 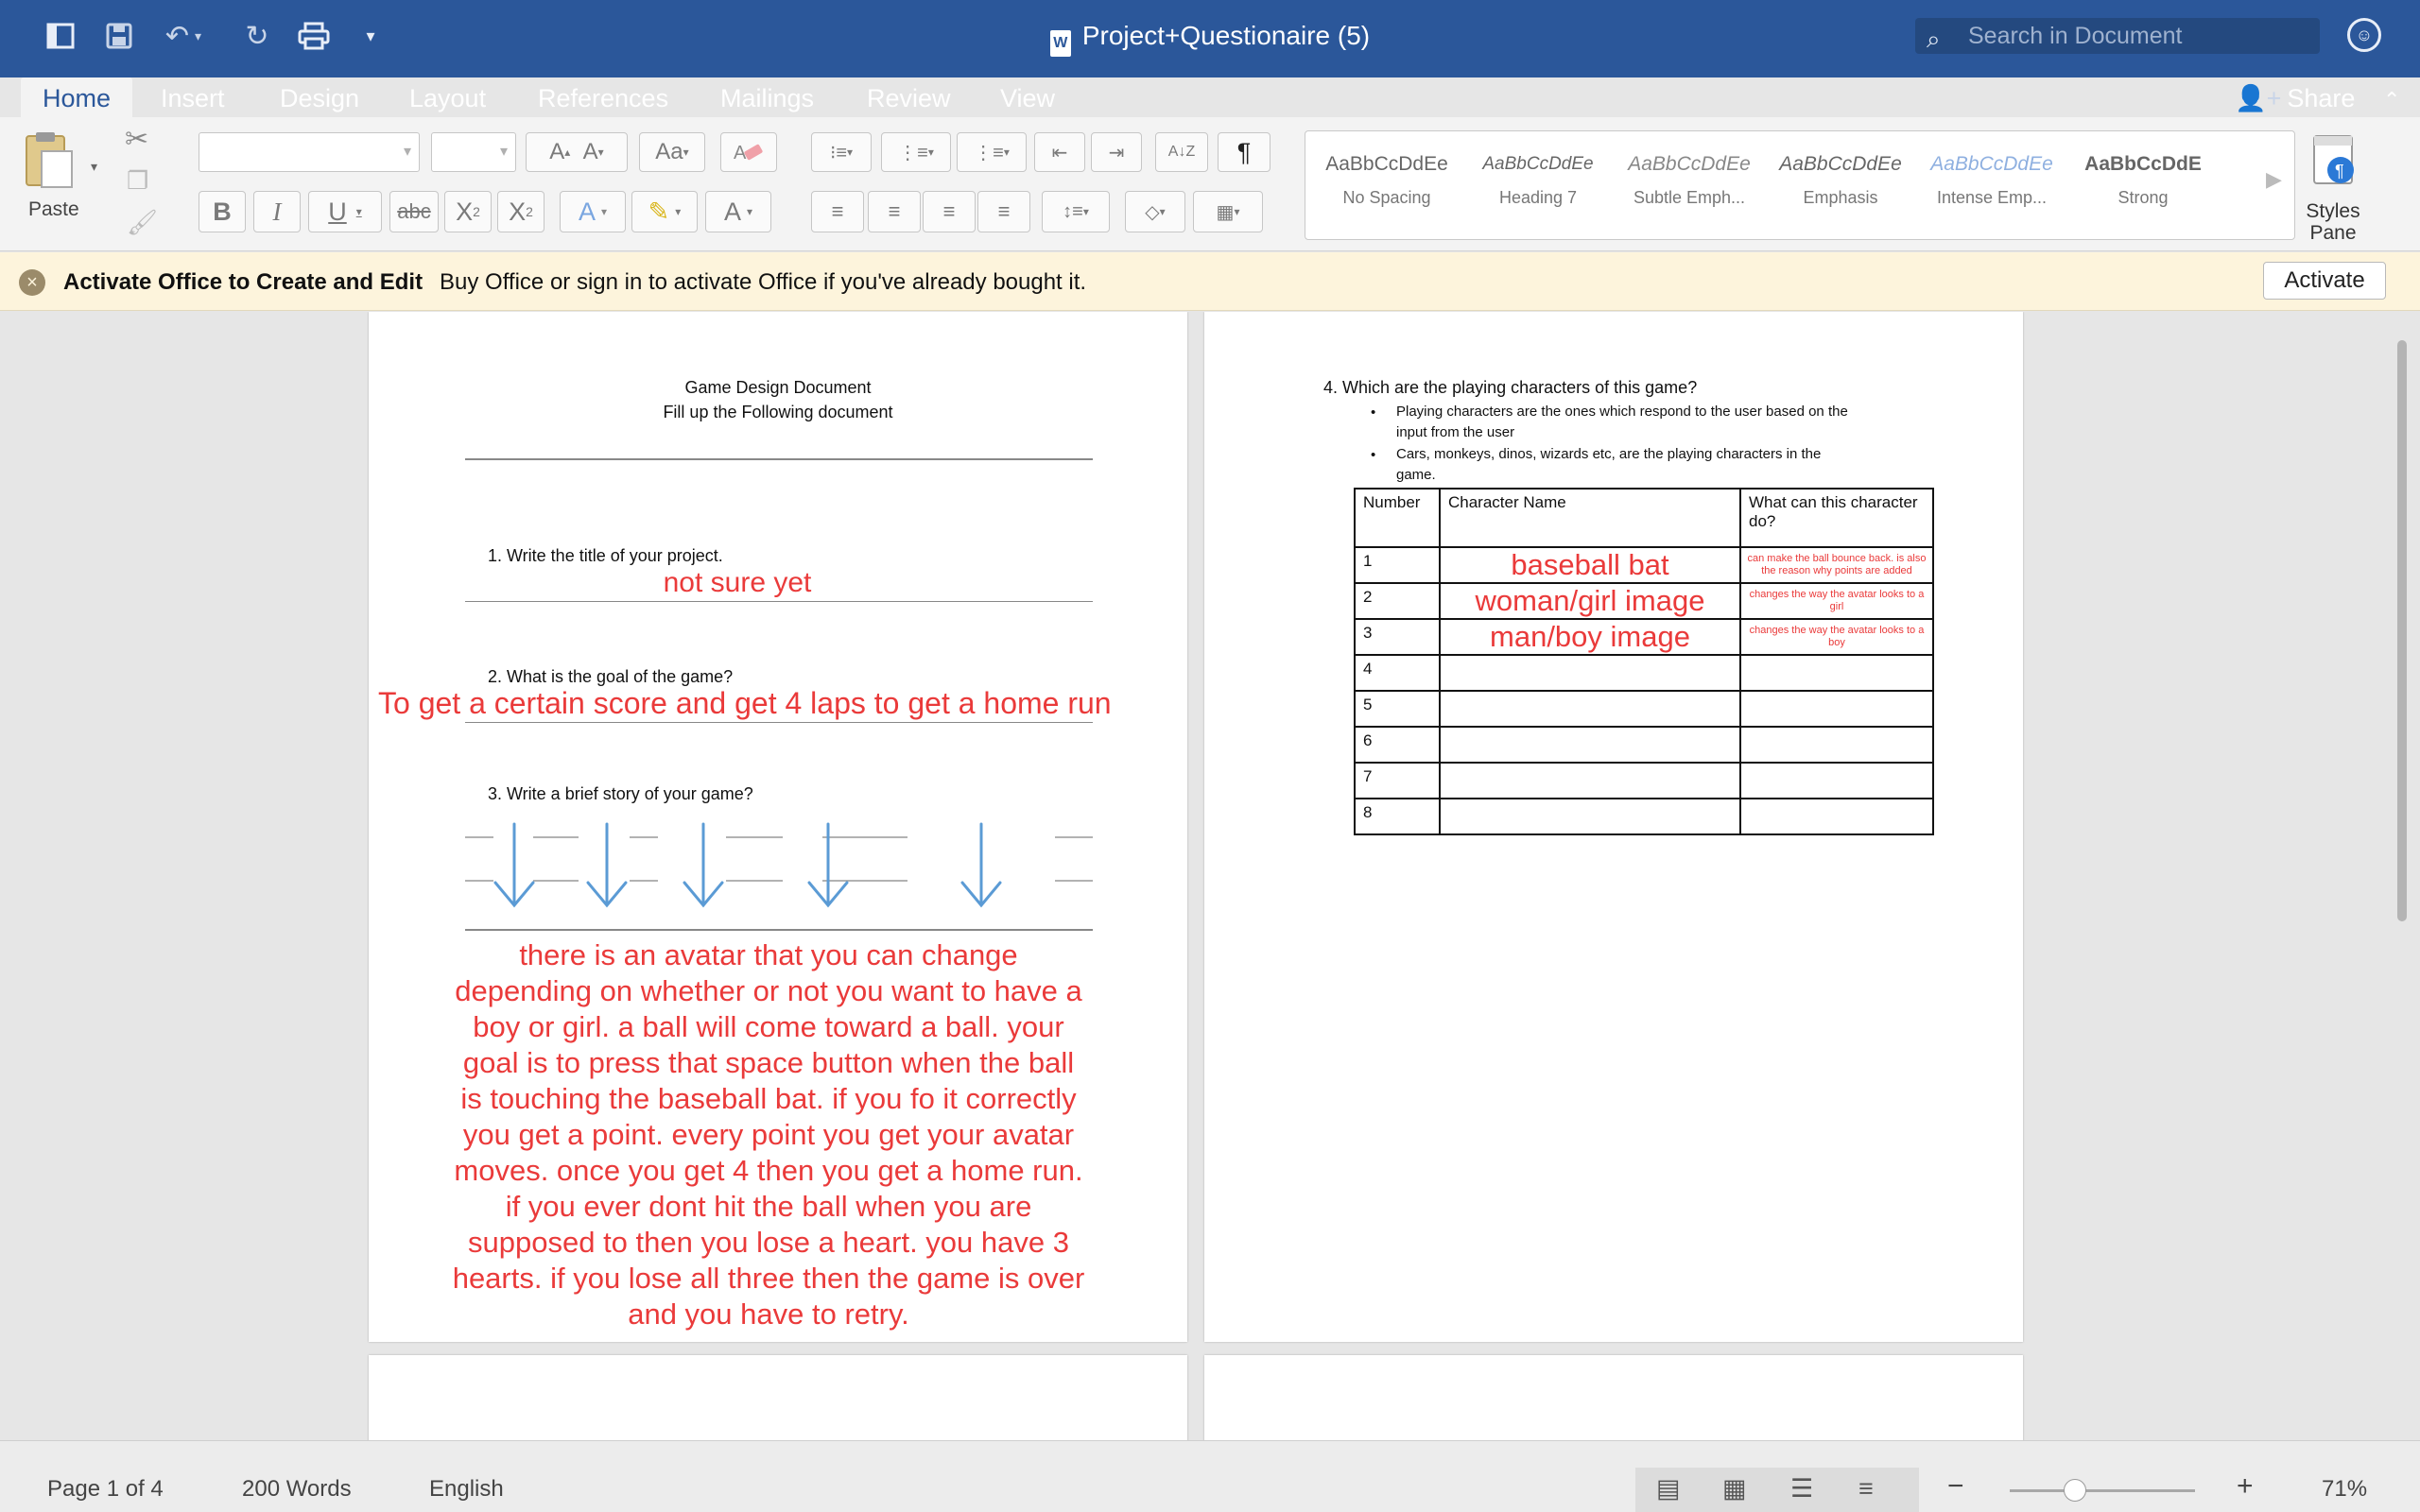 I want to click on tab-design: Design, so click(x=319, y=98).